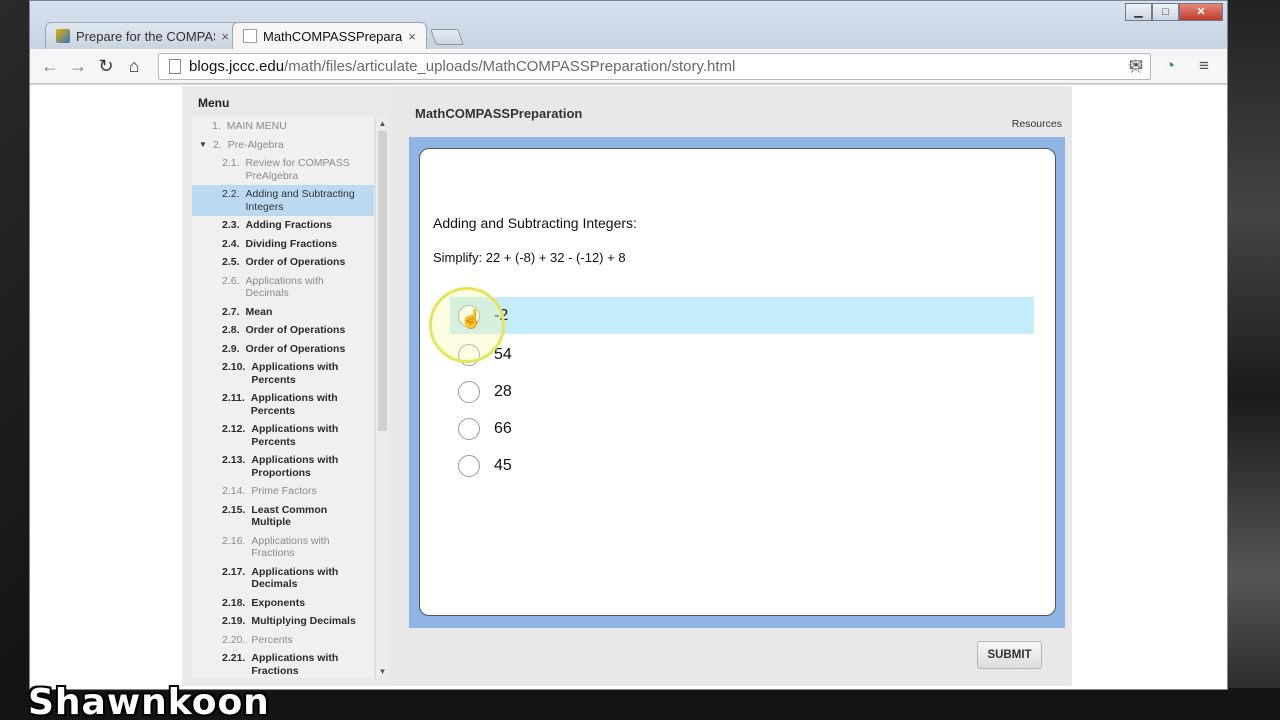  I want to click on menu-item: 2.5. Order of Operations, so click(283, 262).